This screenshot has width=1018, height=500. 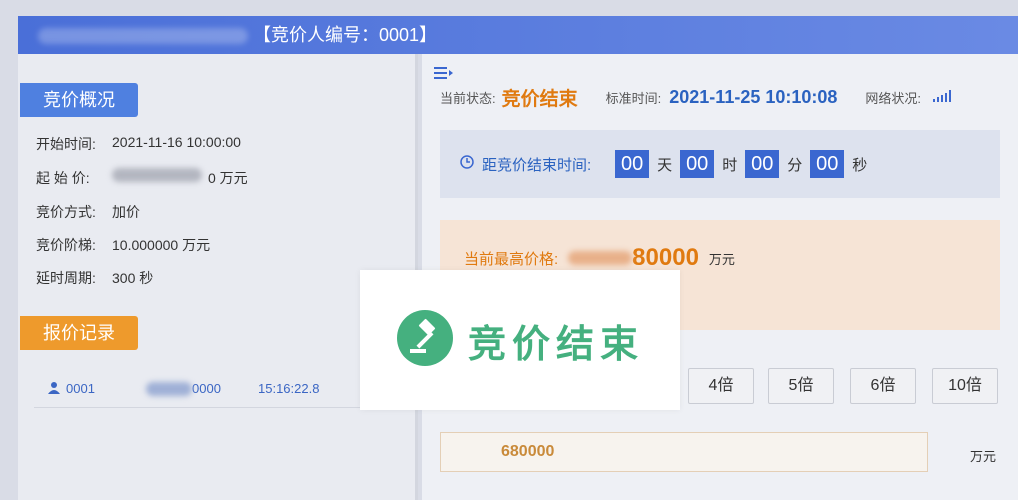 What do you see at coordinates (555, 344) in the screenshot?
I see `bidding-ended-text: 竞价结束` at bounding box center [555, 344].